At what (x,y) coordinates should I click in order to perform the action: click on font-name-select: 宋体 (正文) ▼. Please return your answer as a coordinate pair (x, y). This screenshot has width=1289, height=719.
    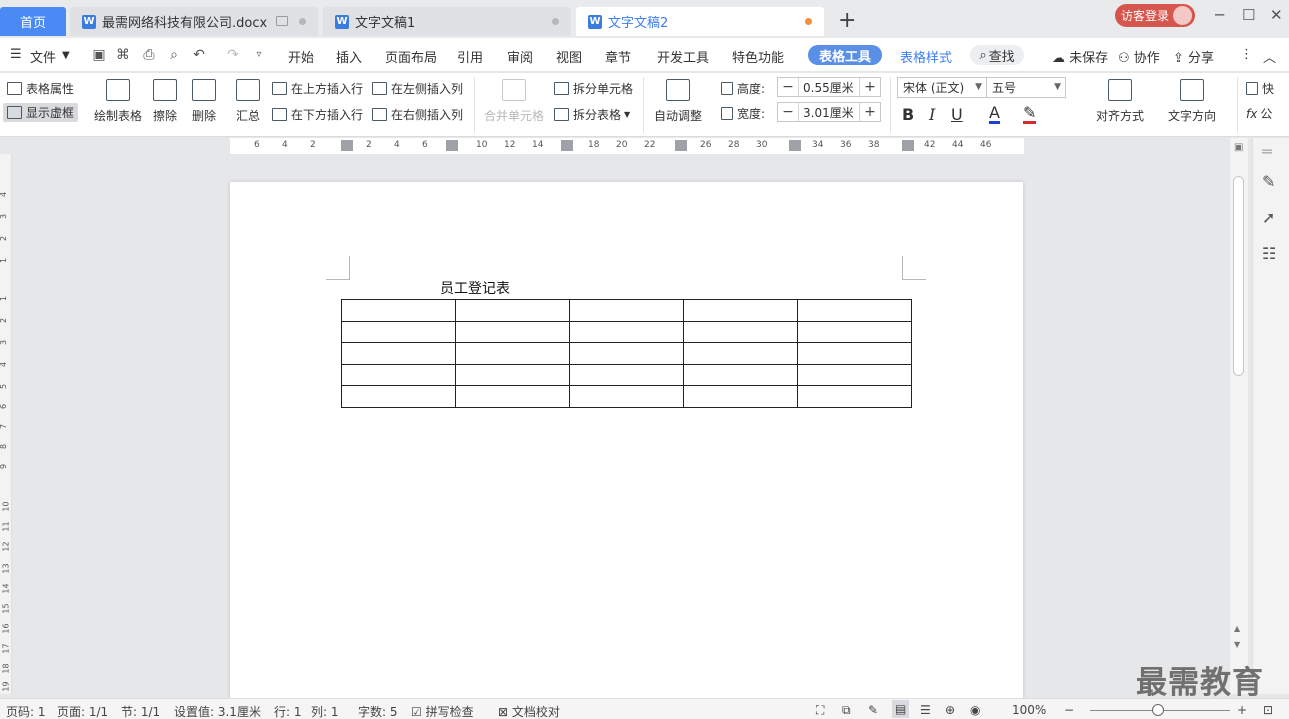
    Looking at the image, I should click on (942, 87).